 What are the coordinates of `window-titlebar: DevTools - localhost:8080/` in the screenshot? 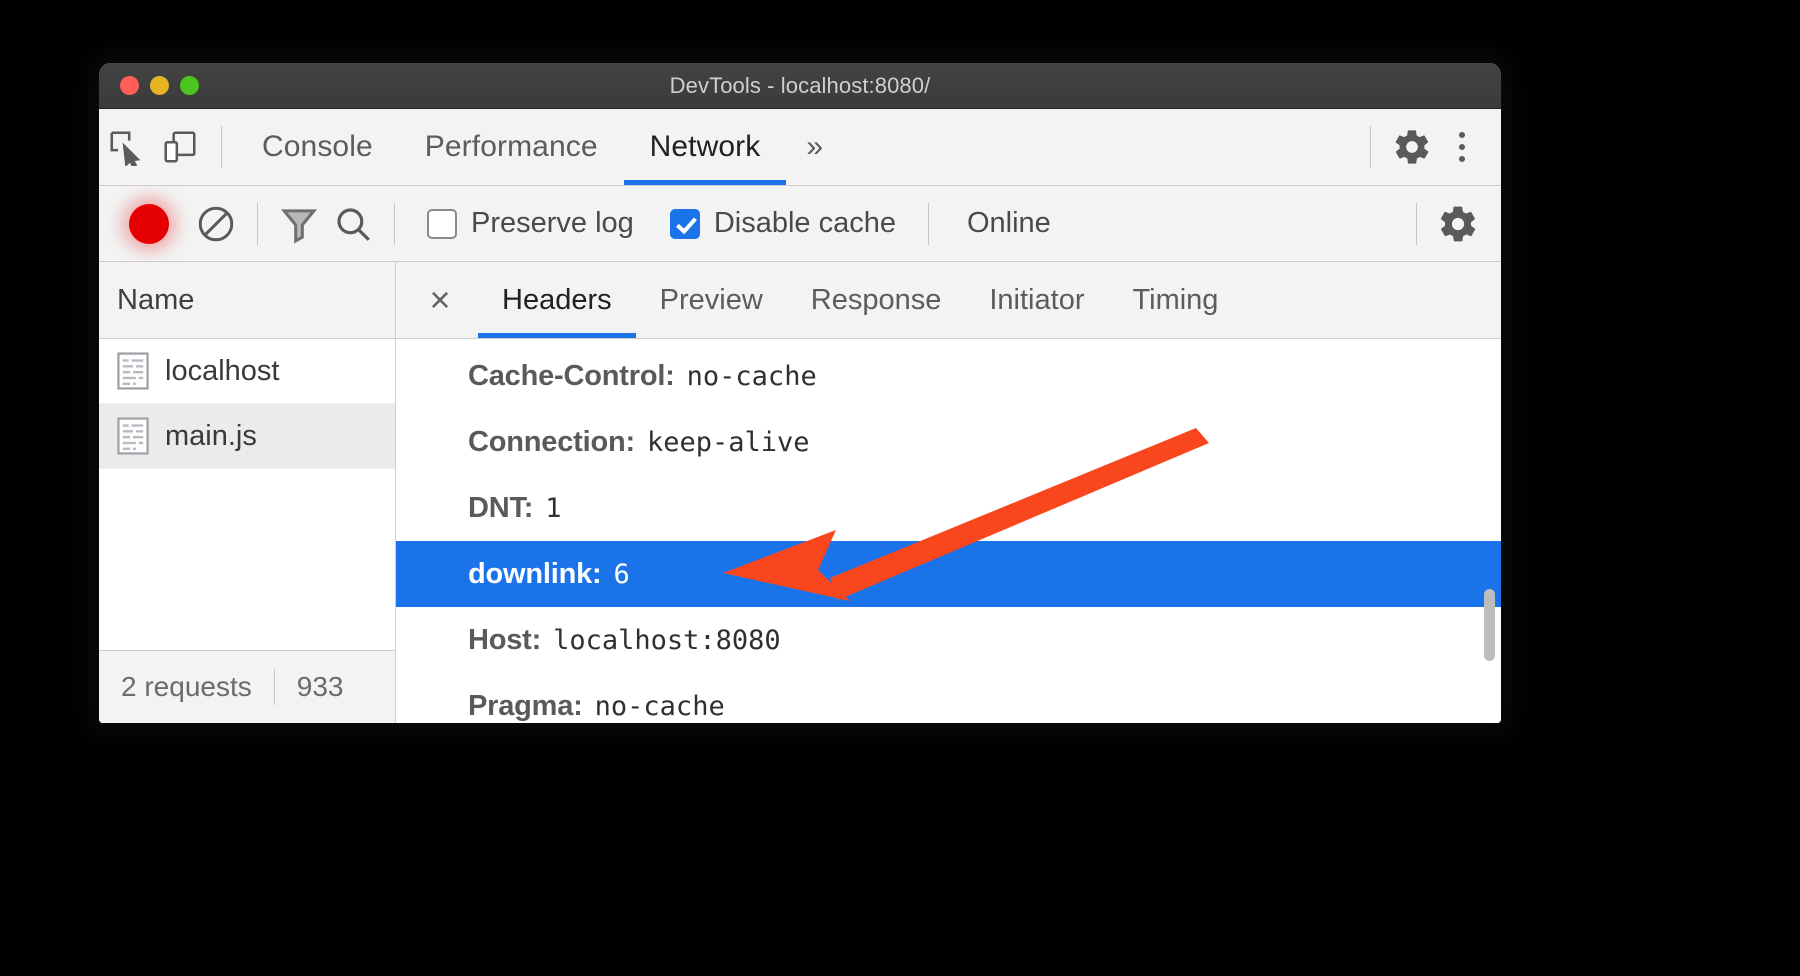 It's located at (800, 86).